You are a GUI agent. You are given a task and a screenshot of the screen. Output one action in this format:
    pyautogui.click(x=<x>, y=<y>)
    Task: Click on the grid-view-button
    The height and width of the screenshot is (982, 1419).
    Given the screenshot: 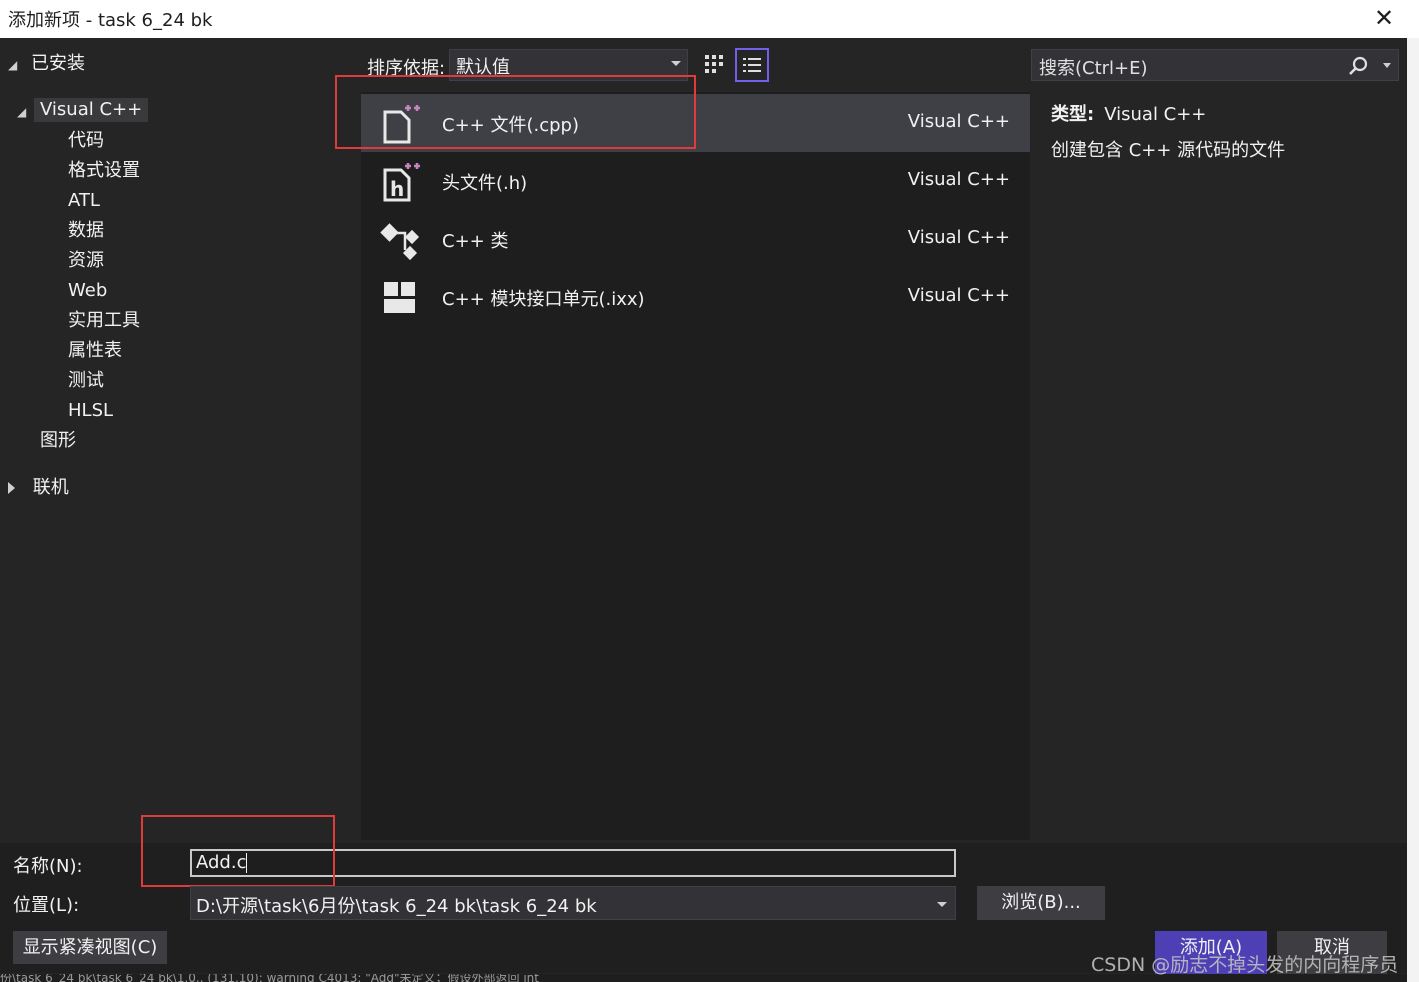 What is the action you would take?
    pyautogui.click(x=714, y=65)
    